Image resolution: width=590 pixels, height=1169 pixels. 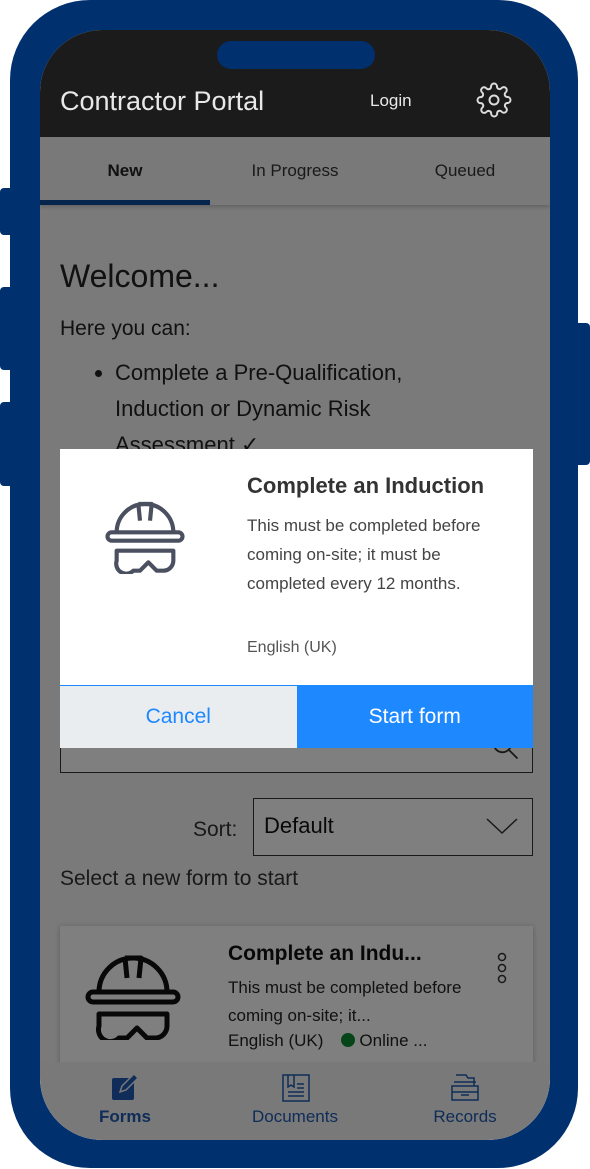 I want to click on hard-hat-icon, so click(x=145, y=537).